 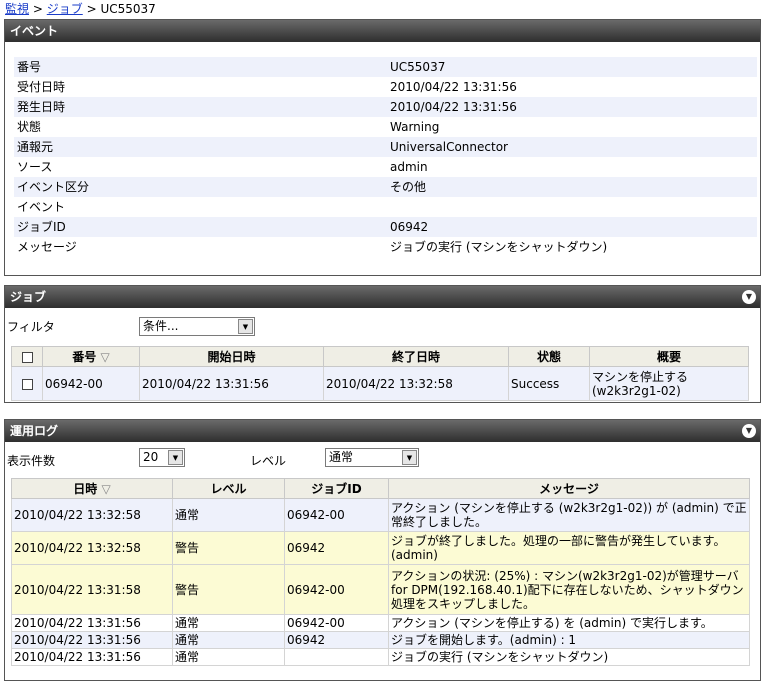 I want to click on event-row-category: イベント区分 その他, so click(x=385, y=187).